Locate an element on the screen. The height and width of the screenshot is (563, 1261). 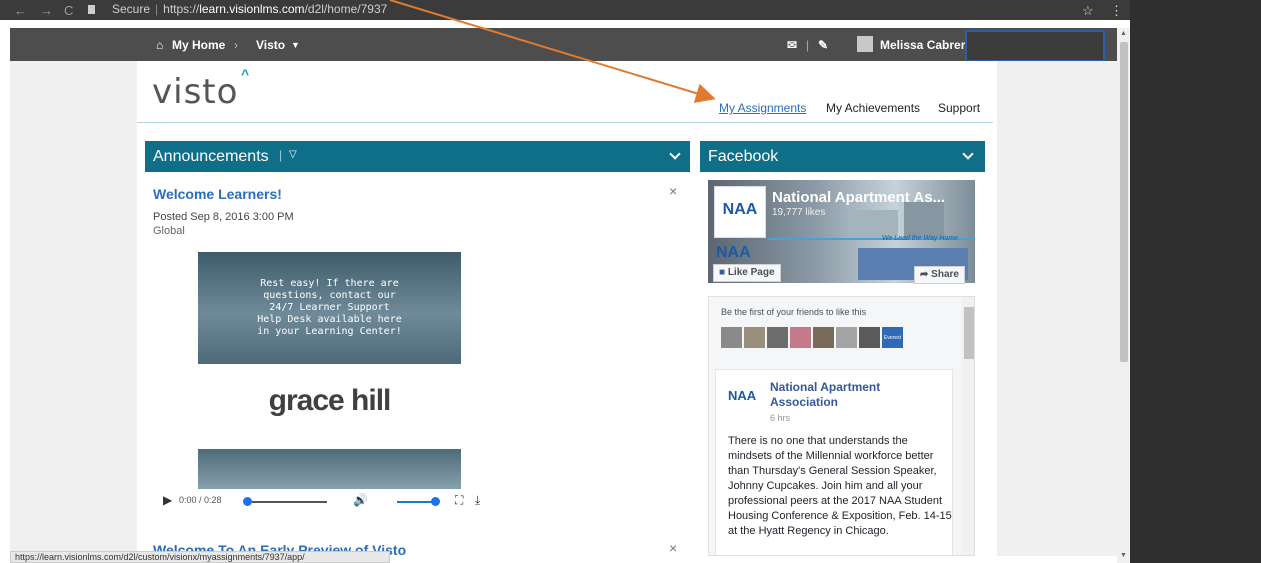
url-path: /d2l/home/7937 is located at coordinates (346, 9).